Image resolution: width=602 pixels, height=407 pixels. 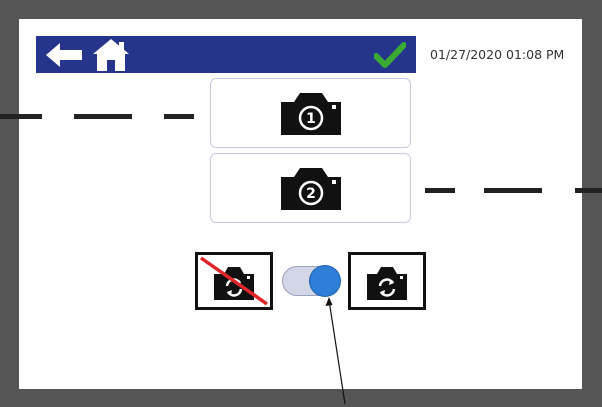 What do you see at coordinates (335, 351) in the screenshot?
I see `callout-pointer` at bounding box center [335, 351].